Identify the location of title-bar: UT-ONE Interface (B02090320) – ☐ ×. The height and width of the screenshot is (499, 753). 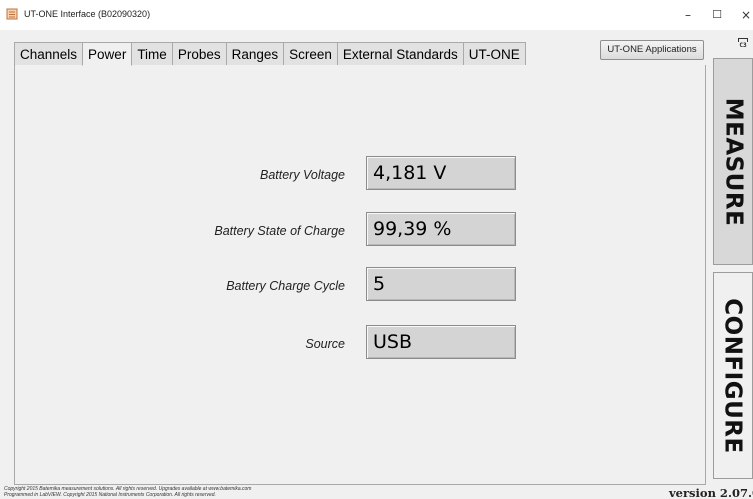
(376, 15).